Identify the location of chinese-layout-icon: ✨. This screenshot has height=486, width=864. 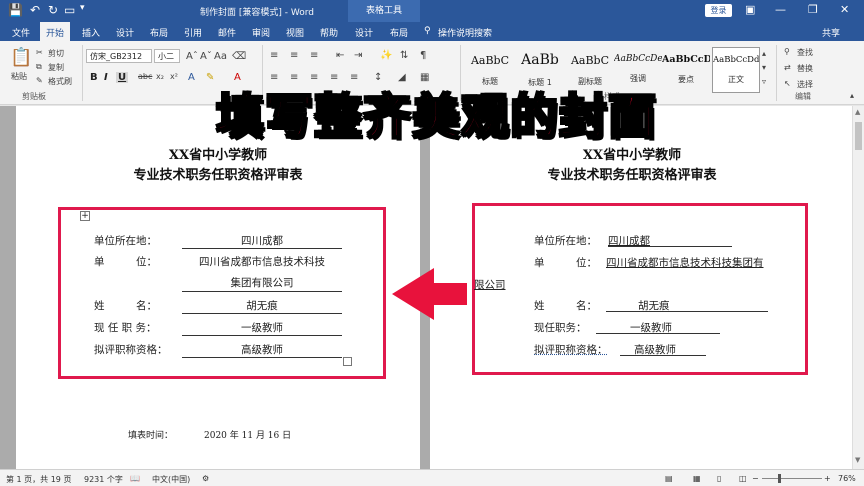
(386, 55).